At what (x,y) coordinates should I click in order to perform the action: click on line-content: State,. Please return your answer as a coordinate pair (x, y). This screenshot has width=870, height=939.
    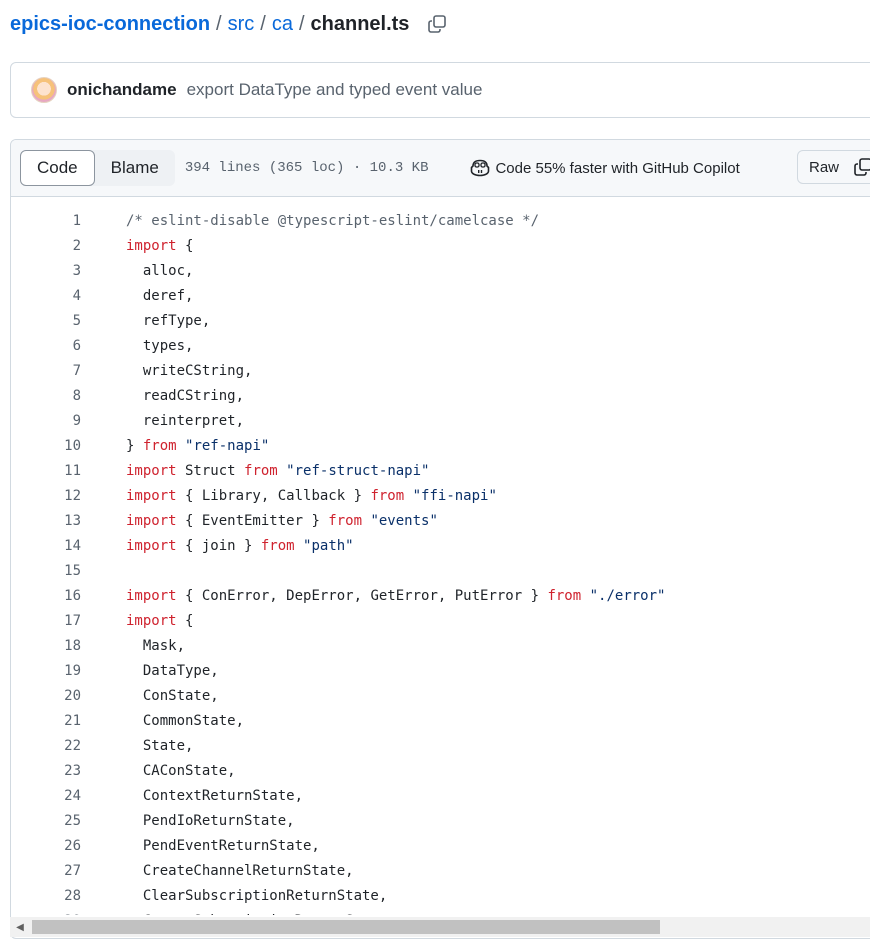
    Looking at the image, I should click on (160, 746).